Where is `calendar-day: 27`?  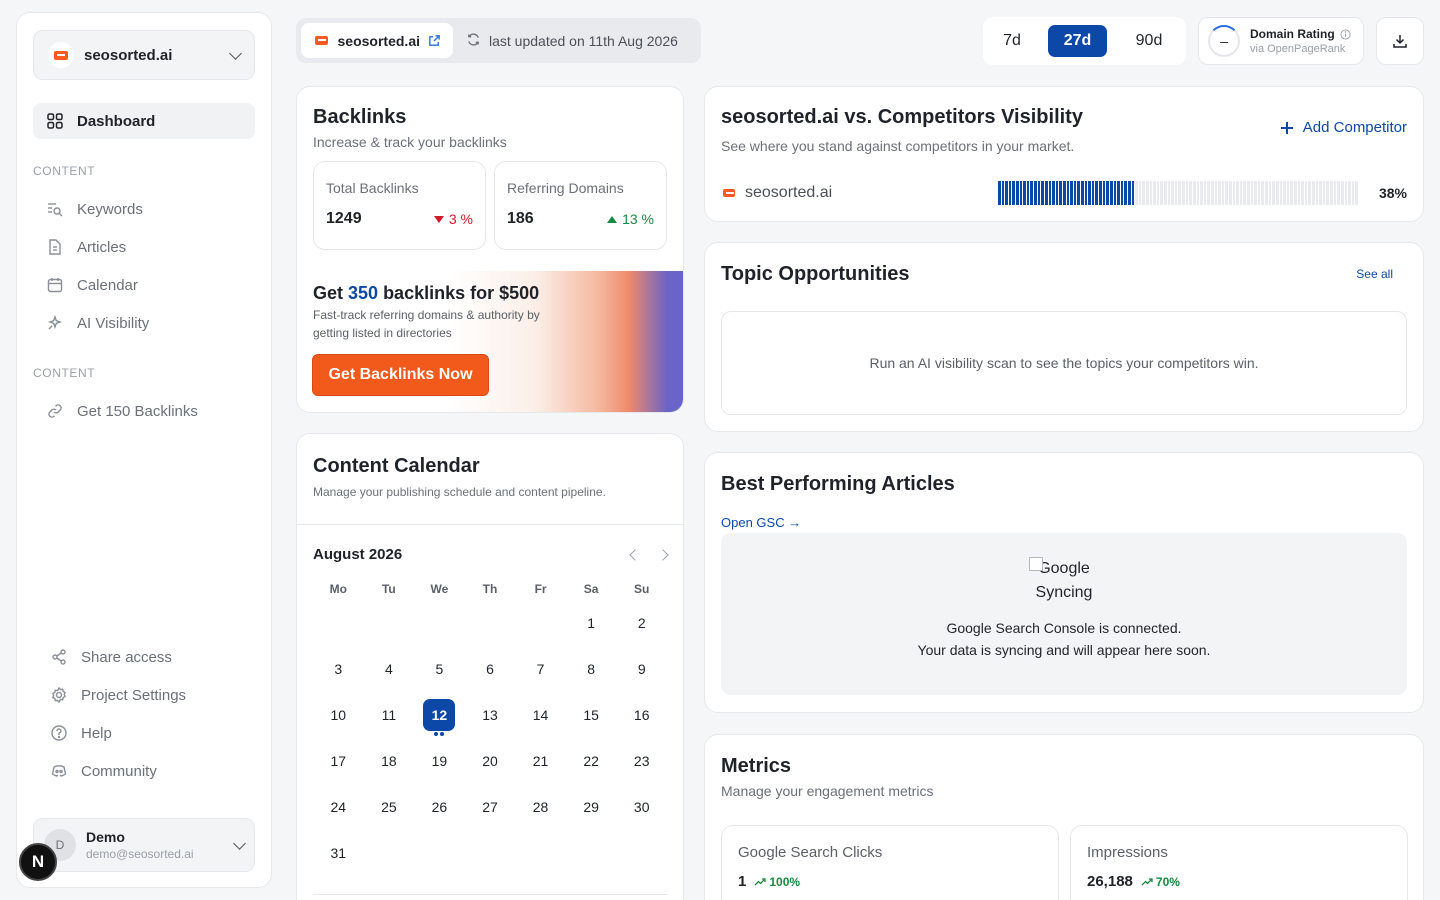 calendar-day: 27 is located at coordinates (490, 807).